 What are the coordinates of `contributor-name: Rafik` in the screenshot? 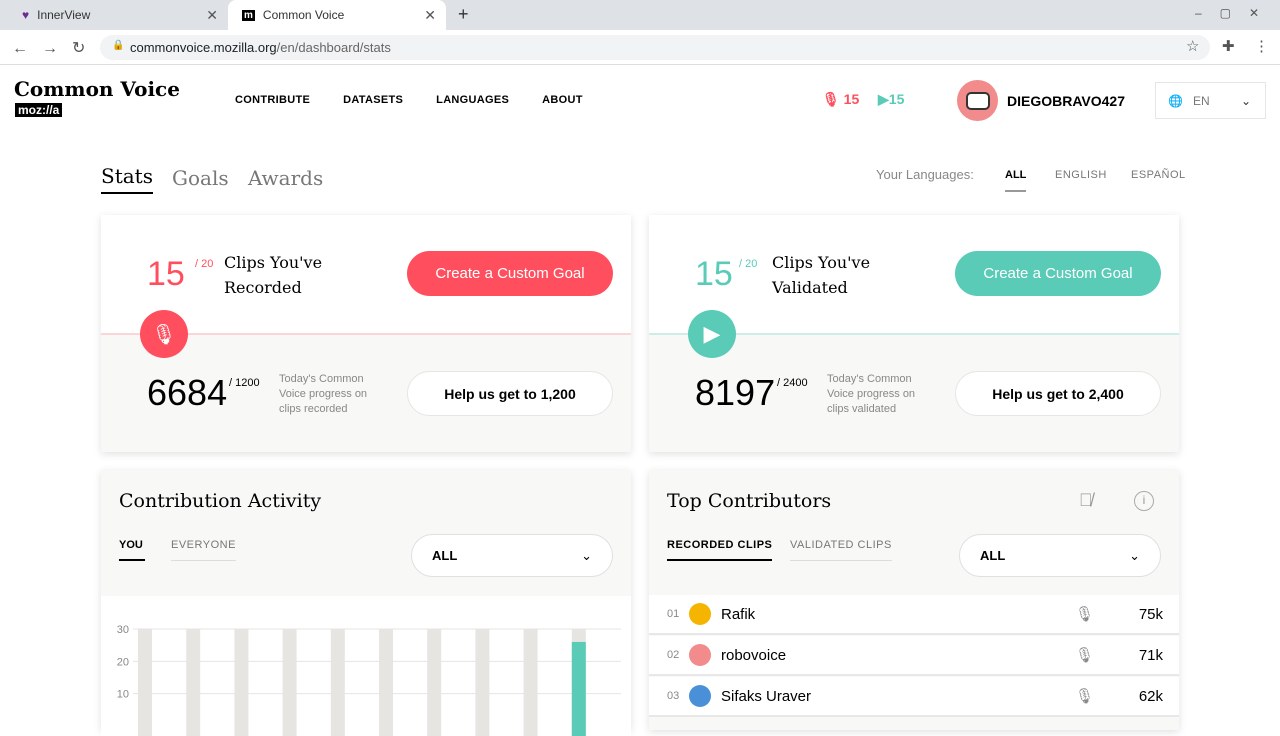 It's located at (738, 614).